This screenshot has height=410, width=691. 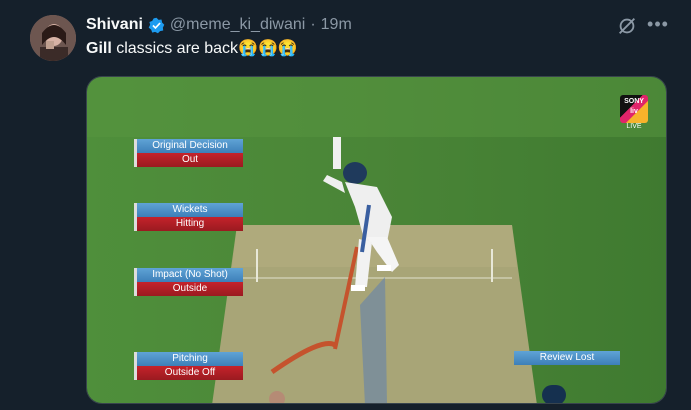 I want to click on drs-panel-impact: Impact (No Shot) Outside, so click(x=188, y=282).